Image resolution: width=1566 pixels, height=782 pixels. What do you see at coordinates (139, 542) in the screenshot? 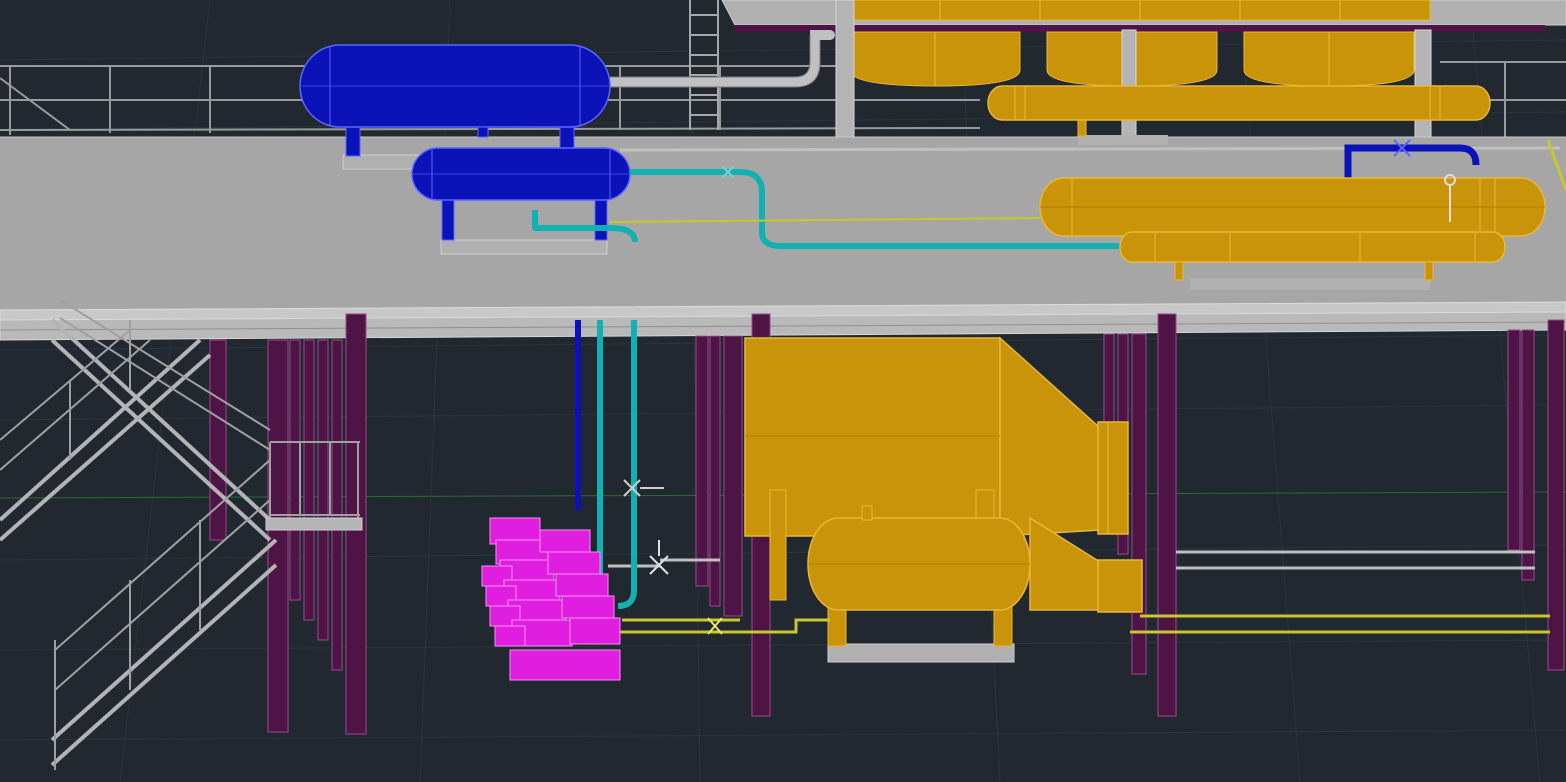
I see `staircase` at bounding box center [139, 542].